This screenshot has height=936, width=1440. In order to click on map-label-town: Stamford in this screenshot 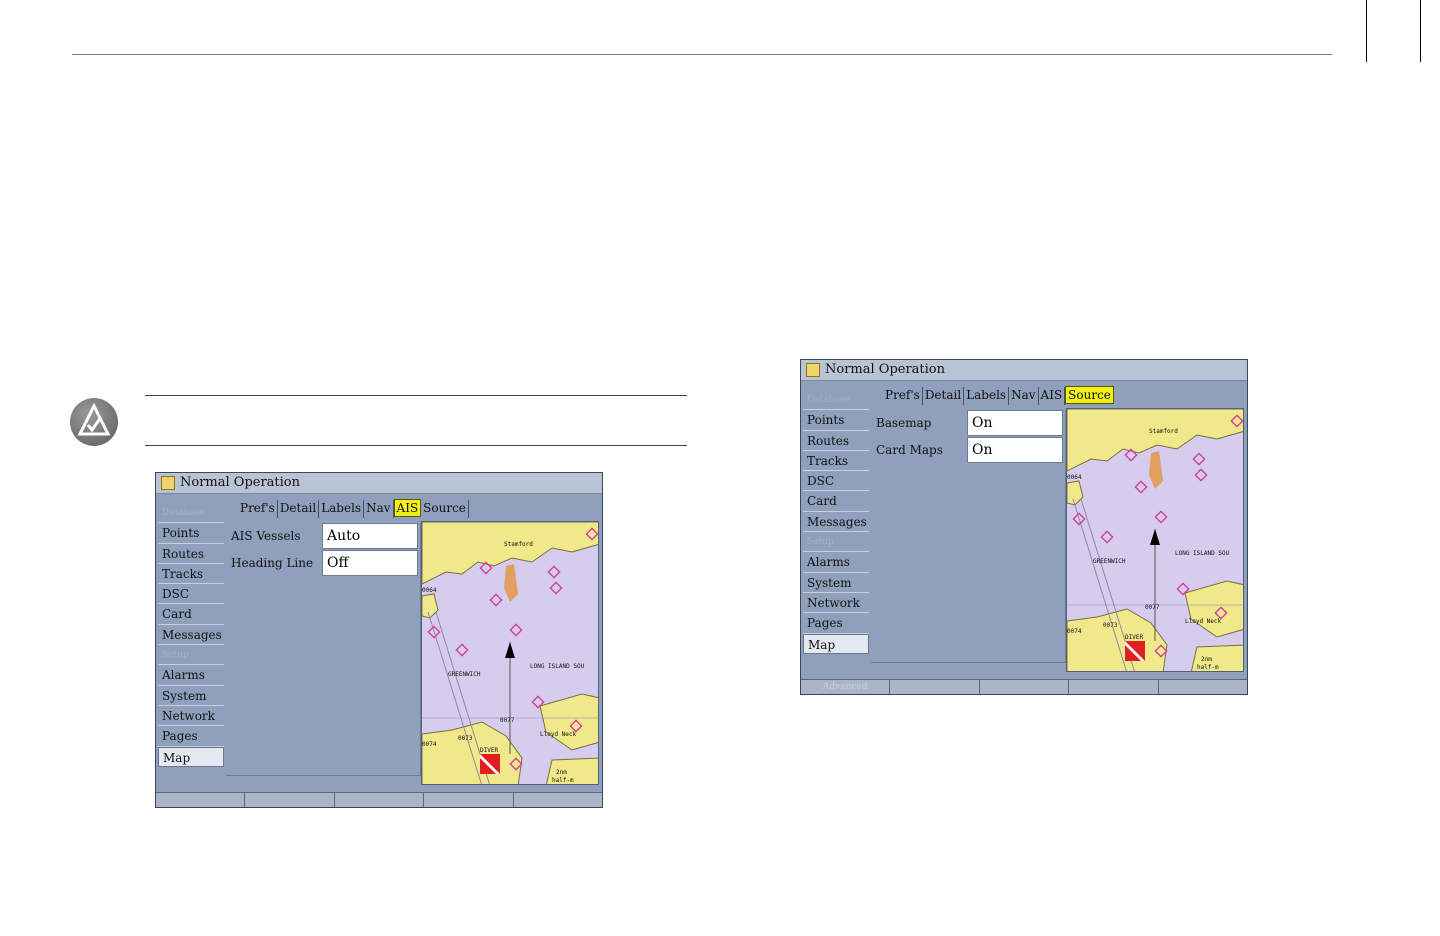, I will do `click(518, 544)`.